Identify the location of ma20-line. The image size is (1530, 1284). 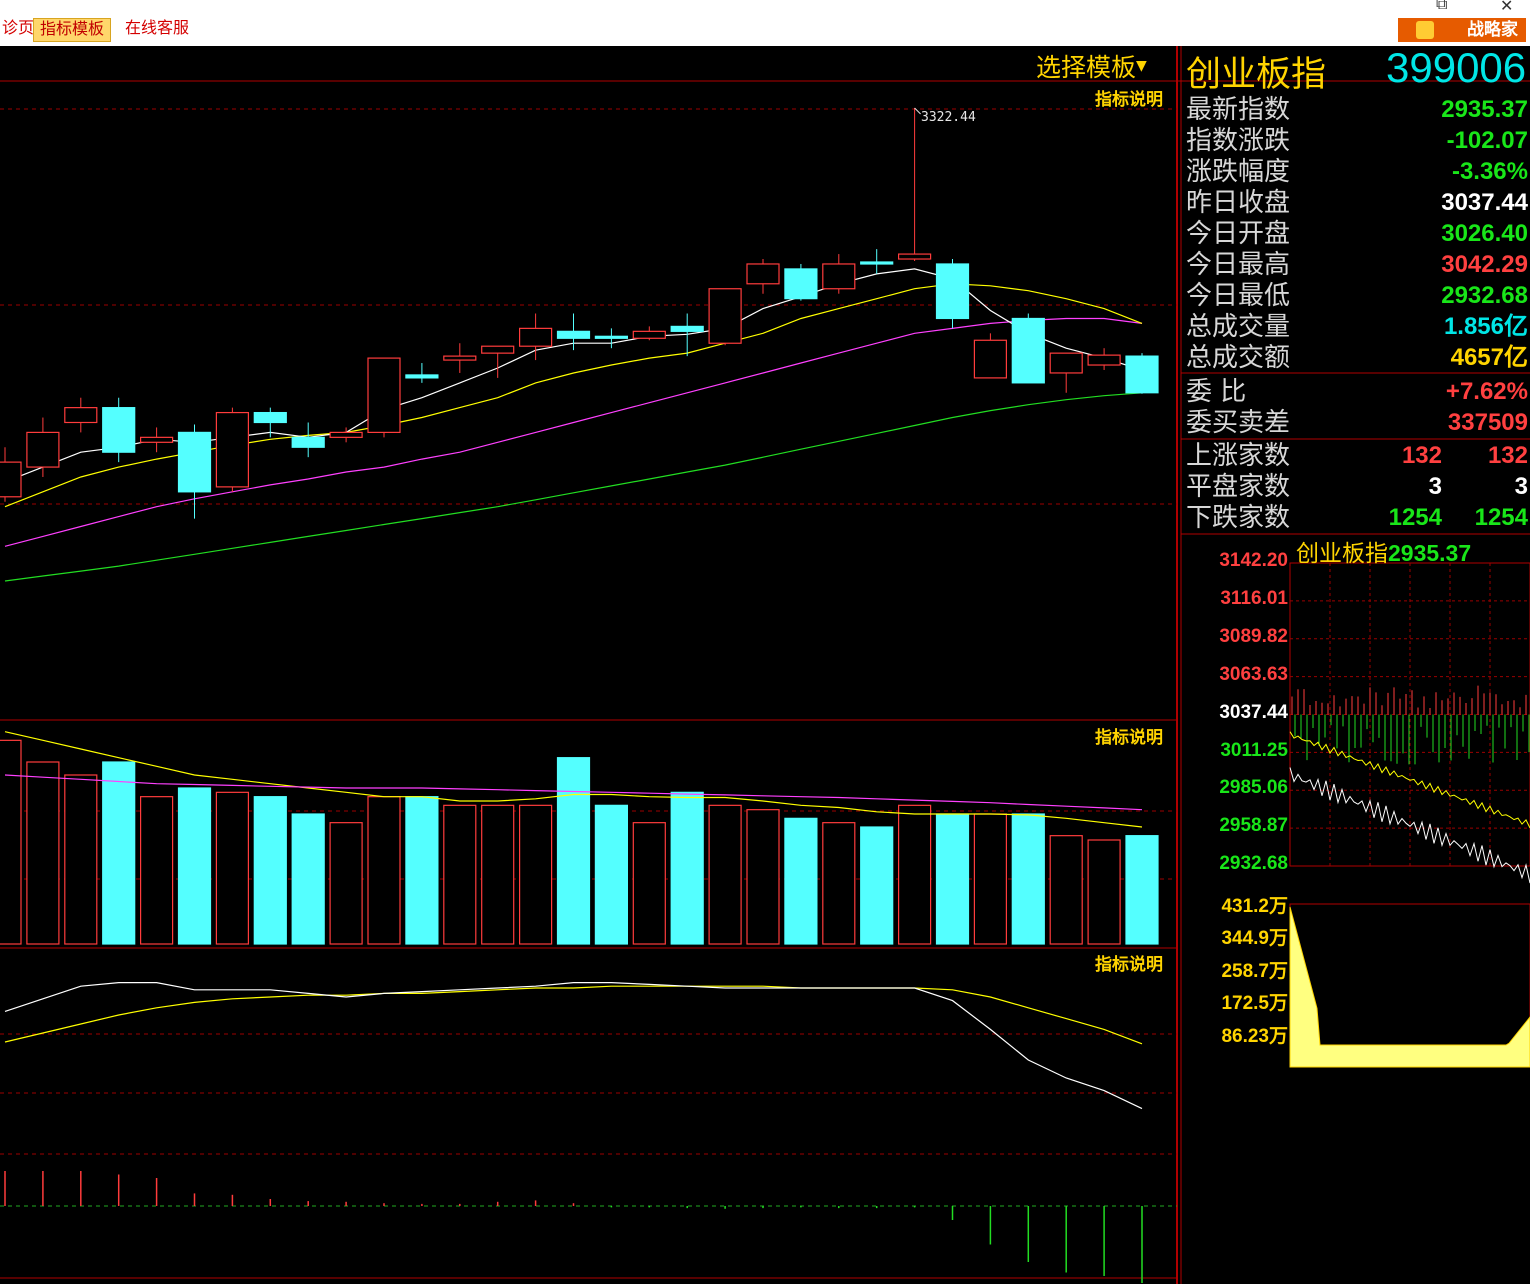
(573, 432).